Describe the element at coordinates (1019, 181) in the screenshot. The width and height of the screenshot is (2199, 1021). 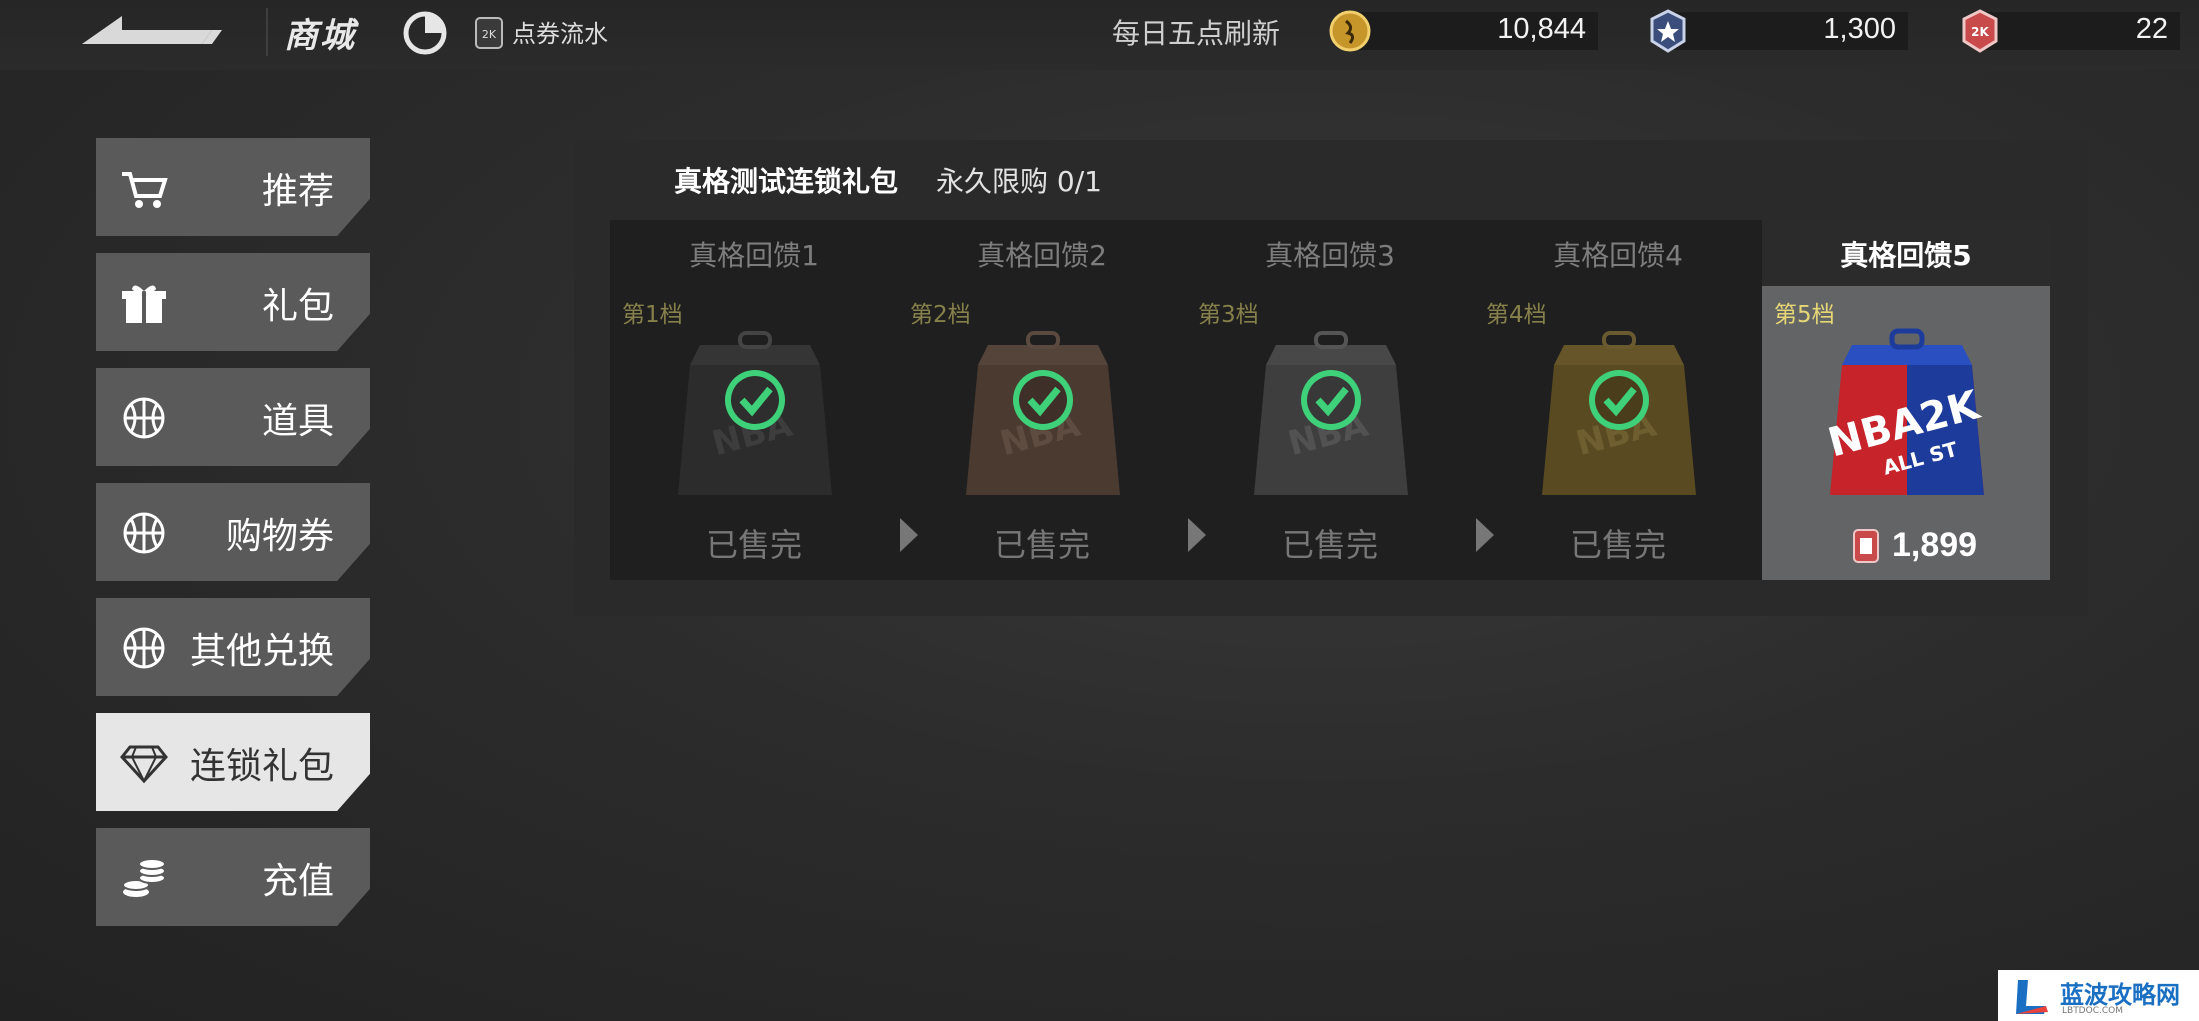
I see `purchase-limit: 永久限购 0/1` at that location.